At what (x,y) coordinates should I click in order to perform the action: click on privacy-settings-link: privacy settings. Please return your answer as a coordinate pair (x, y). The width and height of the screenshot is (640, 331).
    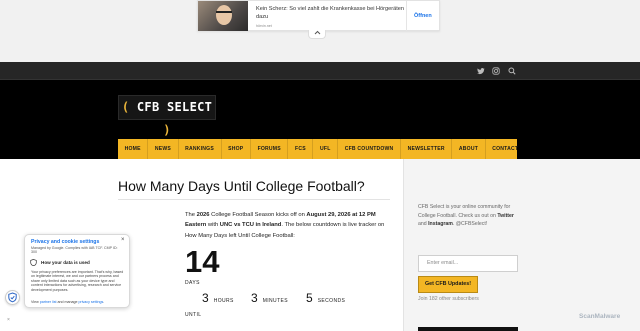
    Looking at the image, I should click on (91, 302).